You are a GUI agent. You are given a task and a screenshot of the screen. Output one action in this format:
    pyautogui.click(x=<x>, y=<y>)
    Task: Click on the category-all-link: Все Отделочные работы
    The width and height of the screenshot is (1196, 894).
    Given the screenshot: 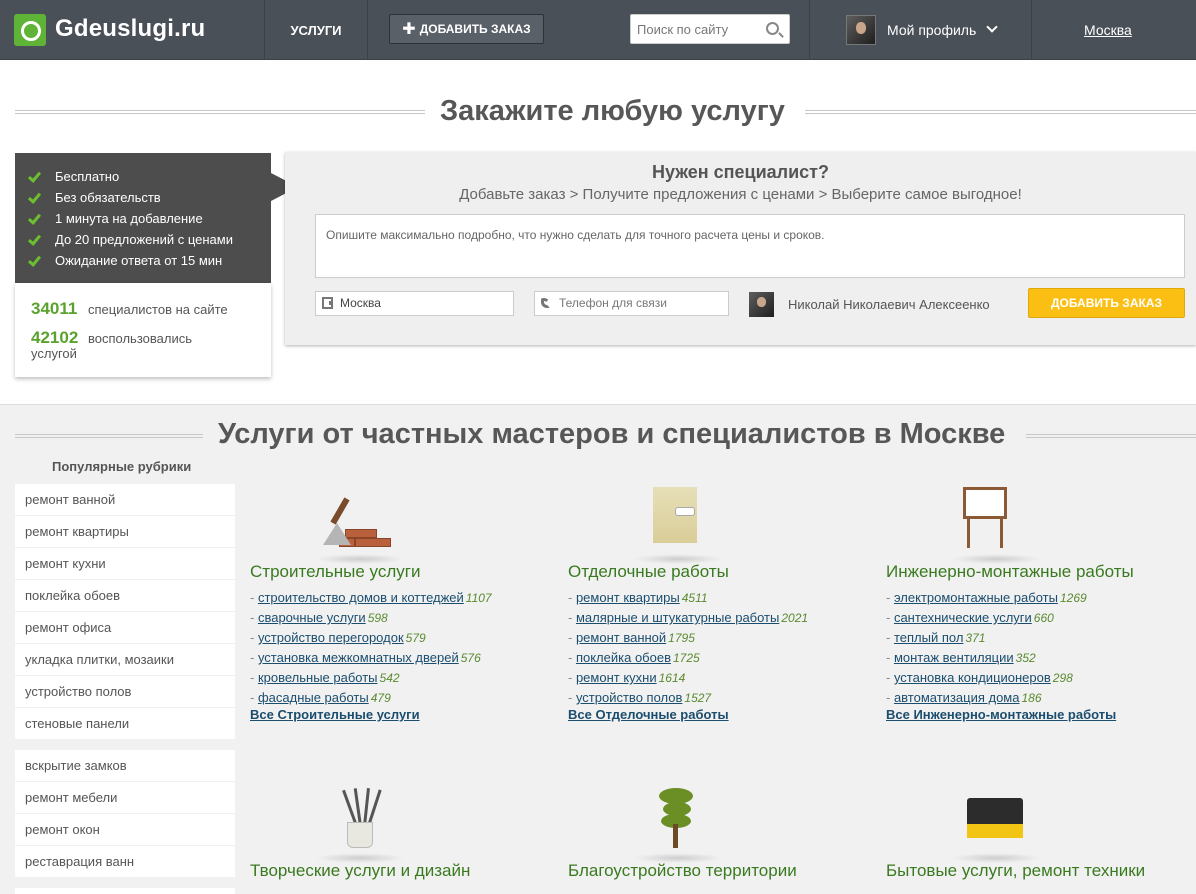 What is the action you would take?
    pyautogui.click(x=648, y=714)
    